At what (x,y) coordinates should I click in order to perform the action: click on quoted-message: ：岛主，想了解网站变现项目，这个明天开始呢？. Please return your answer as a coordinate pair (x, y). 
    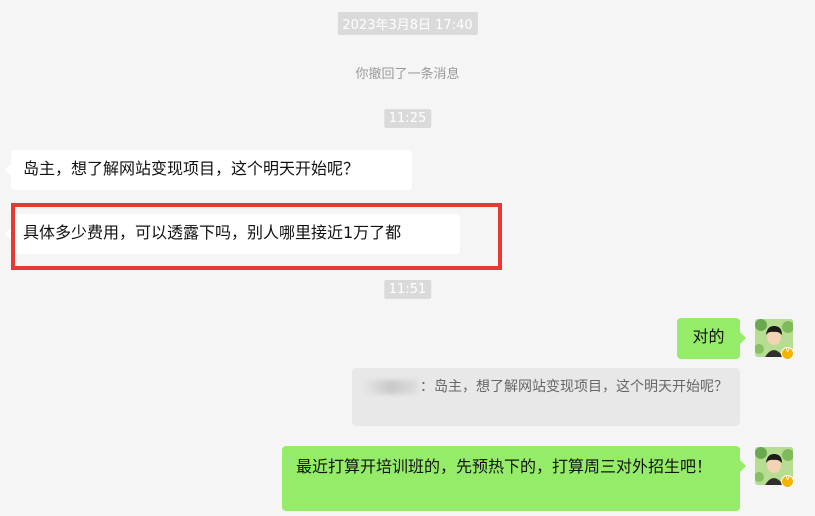
    Looking at the image, I should click on (546, 397).